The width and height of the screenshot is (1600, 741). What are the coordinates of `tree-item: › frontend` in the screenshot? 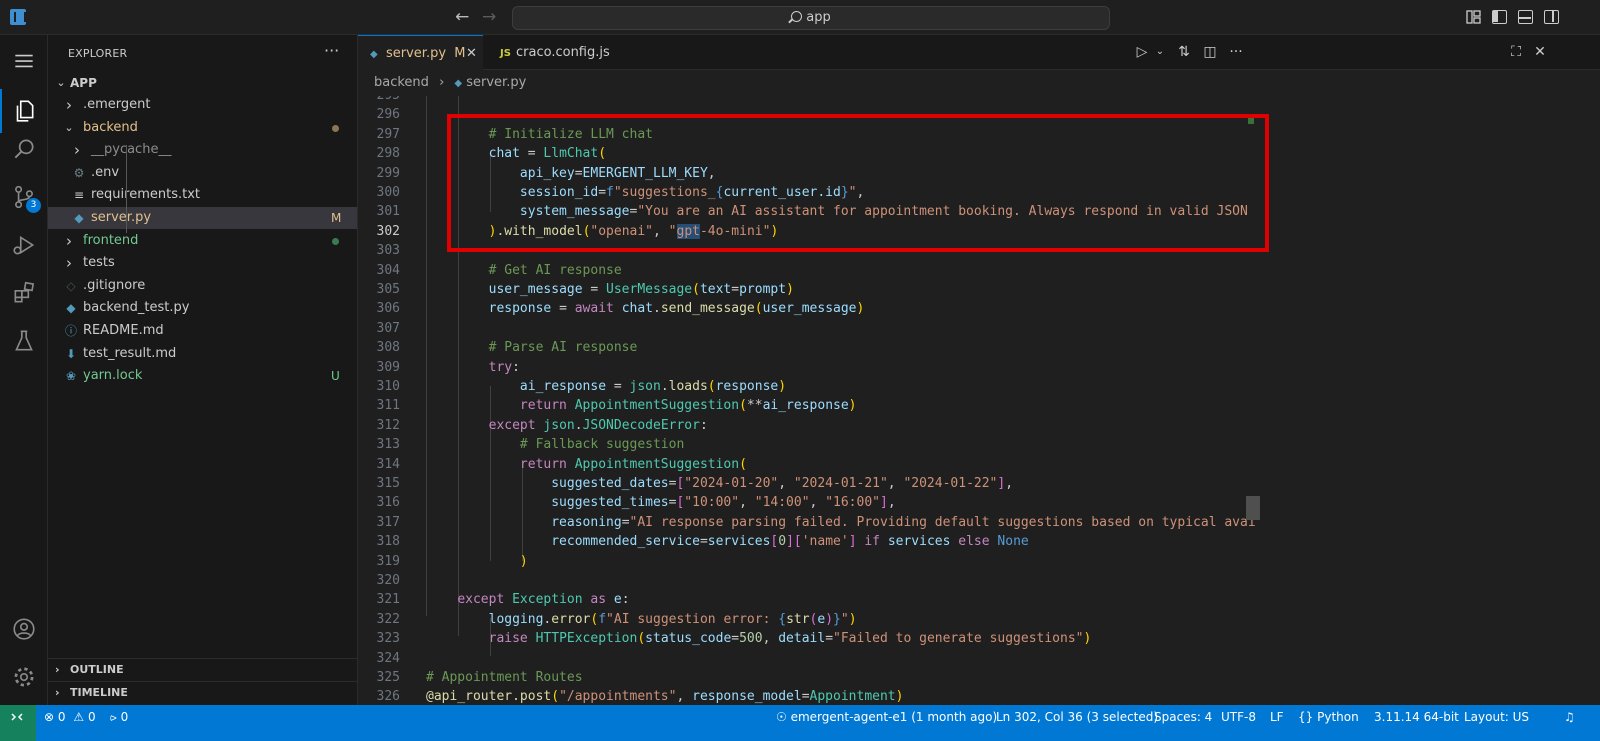 It's located at (202, 241).